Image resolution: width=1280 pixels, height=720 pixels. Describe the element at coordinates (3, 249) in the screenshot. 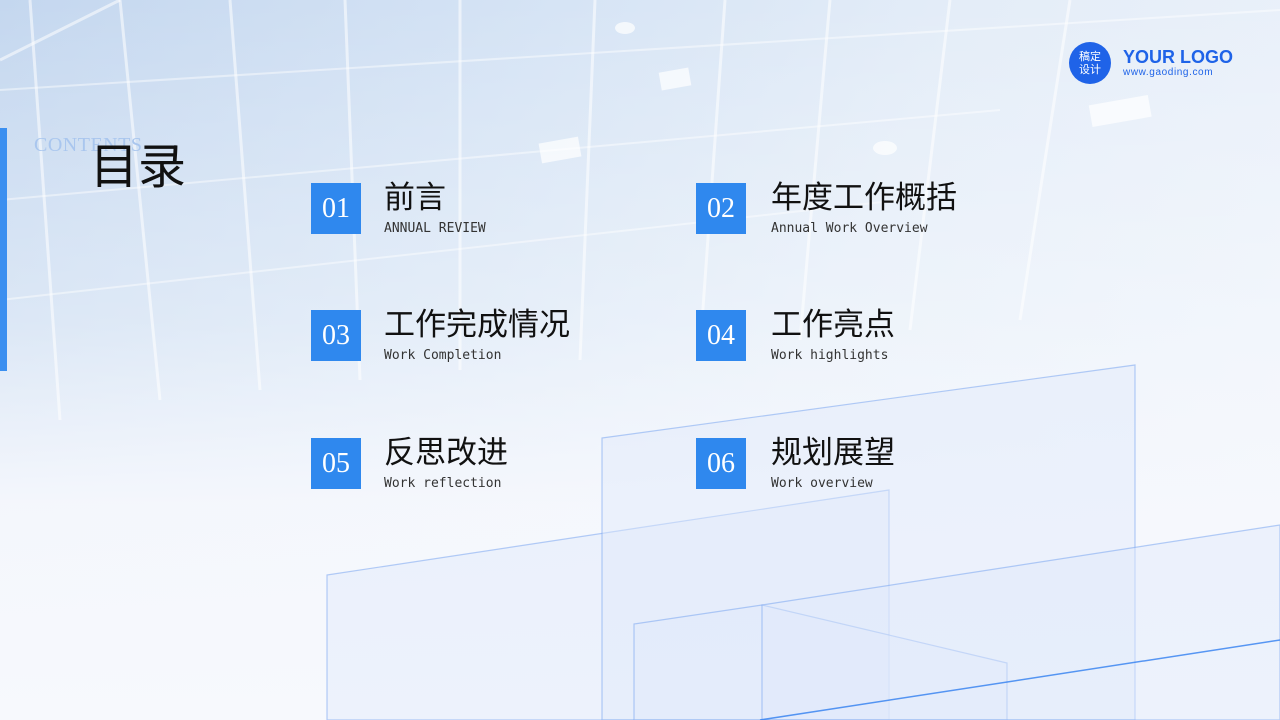

I see `left-accent-bar` at that location.